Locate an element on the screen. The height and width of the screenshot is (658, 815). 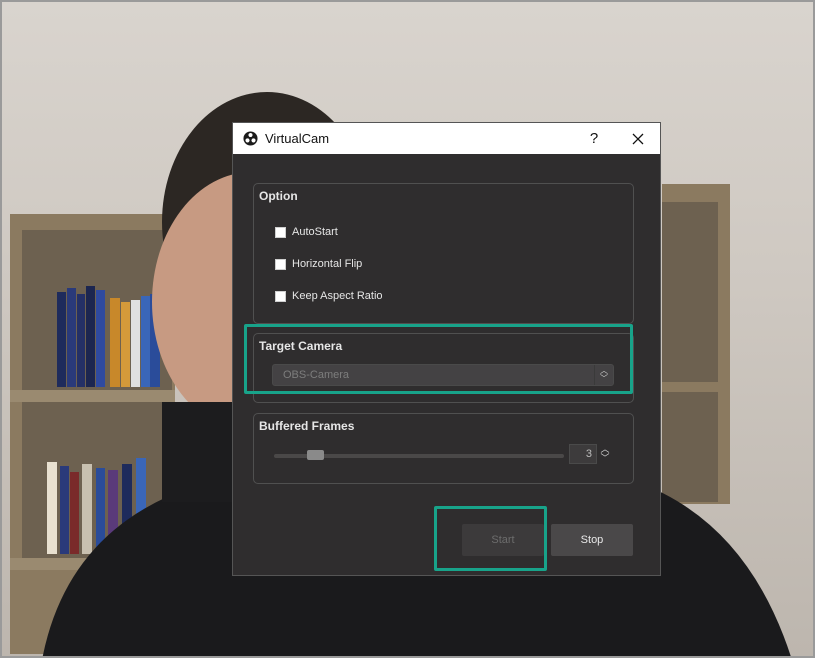
buffered-frames-value: 3 is located at coordinates (583, 454).